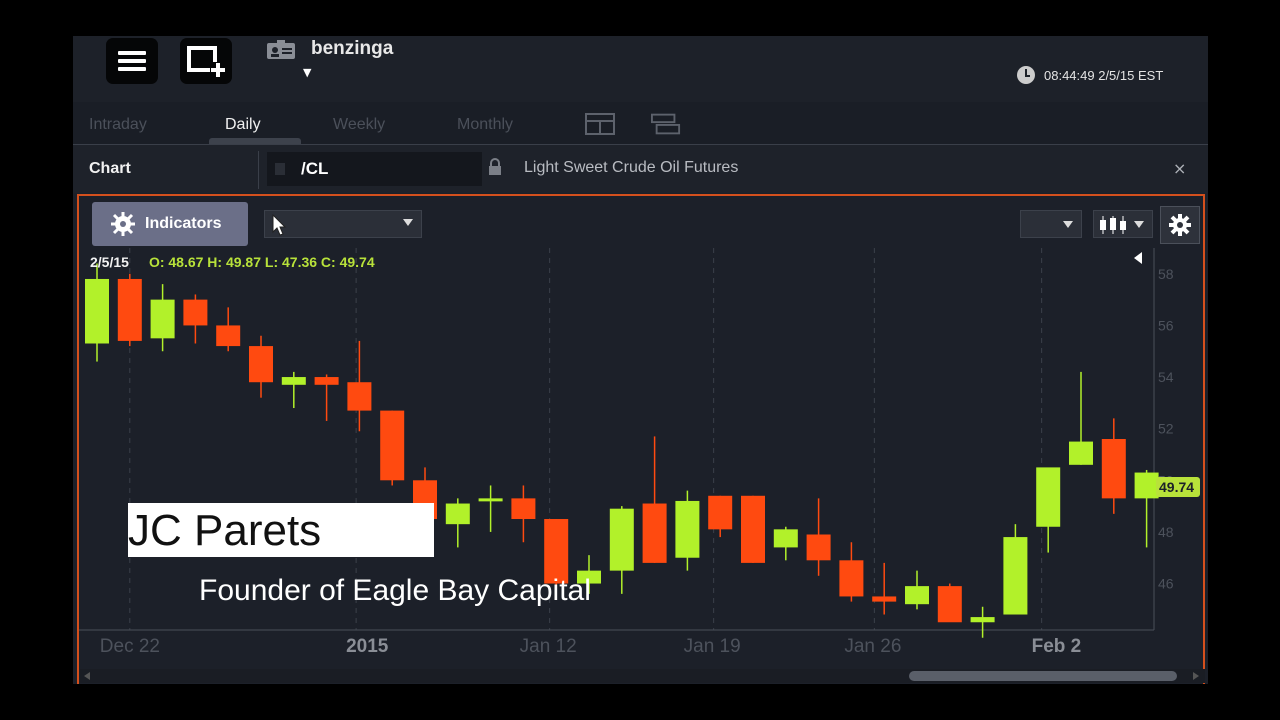  I want to click on indicators-label: Indicators, so click(183, 223).